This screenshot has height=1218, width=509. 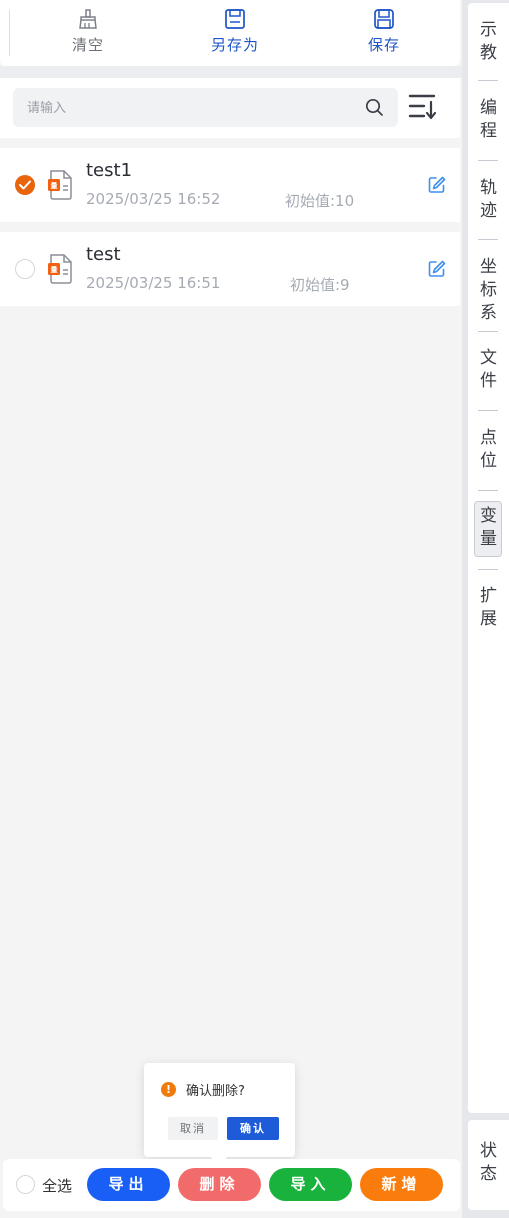 I want to click on sidebar-item-label: 位, so click(x=488, y=461).